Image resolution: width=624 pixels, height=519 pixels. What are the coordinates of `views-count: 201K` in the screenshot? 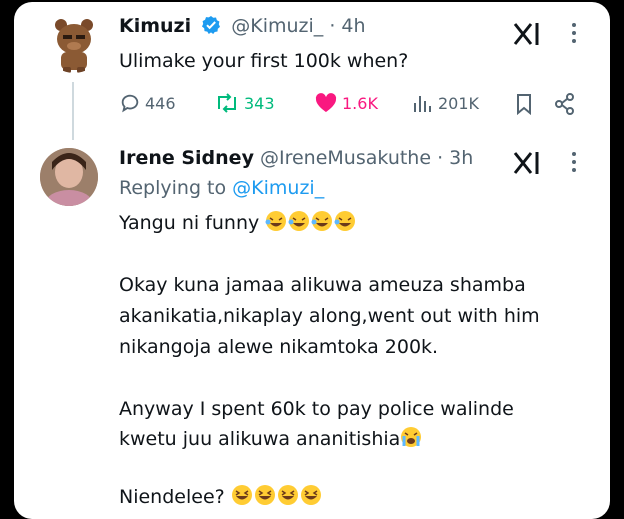 It's located at (459, 103).